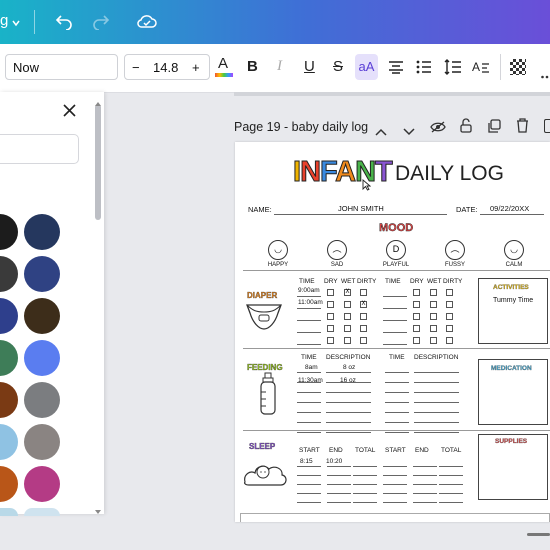  Describe the element at coordinates (98, 511) in the screenshot. I see `scroll-down-arrow-icon` at that location.